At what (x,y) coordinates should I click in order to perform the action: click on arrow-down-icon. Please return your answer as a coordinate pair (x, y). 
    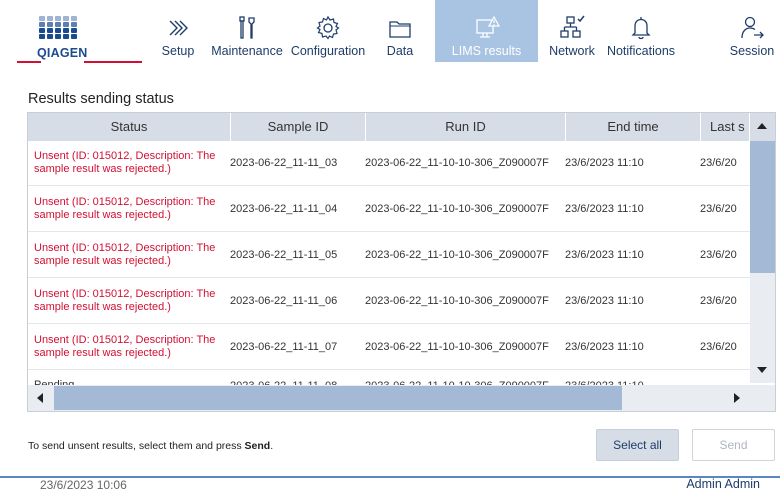
    Looking at the image, I should click on (762, 370).